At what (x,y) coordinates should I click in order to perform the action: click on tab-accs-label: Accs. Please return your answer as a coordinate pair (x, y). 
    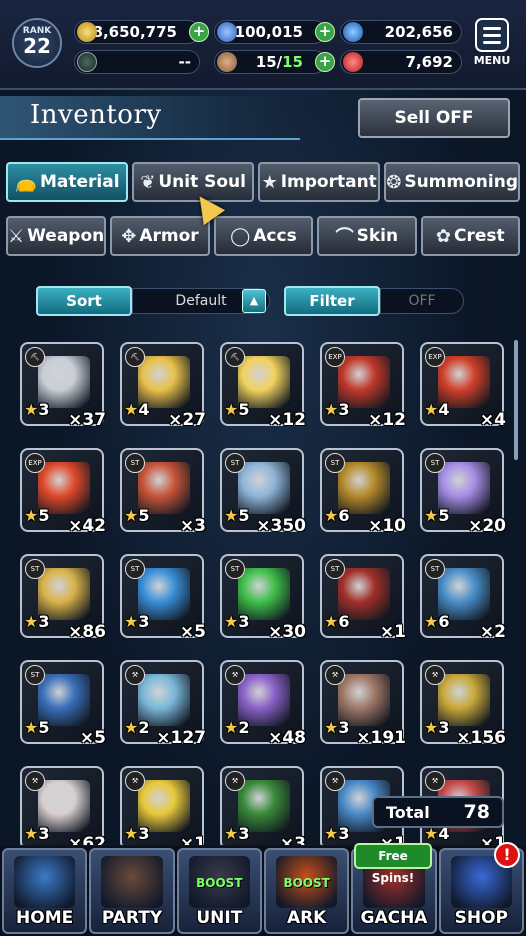
    Looking at the image, I should click on (275, 236).